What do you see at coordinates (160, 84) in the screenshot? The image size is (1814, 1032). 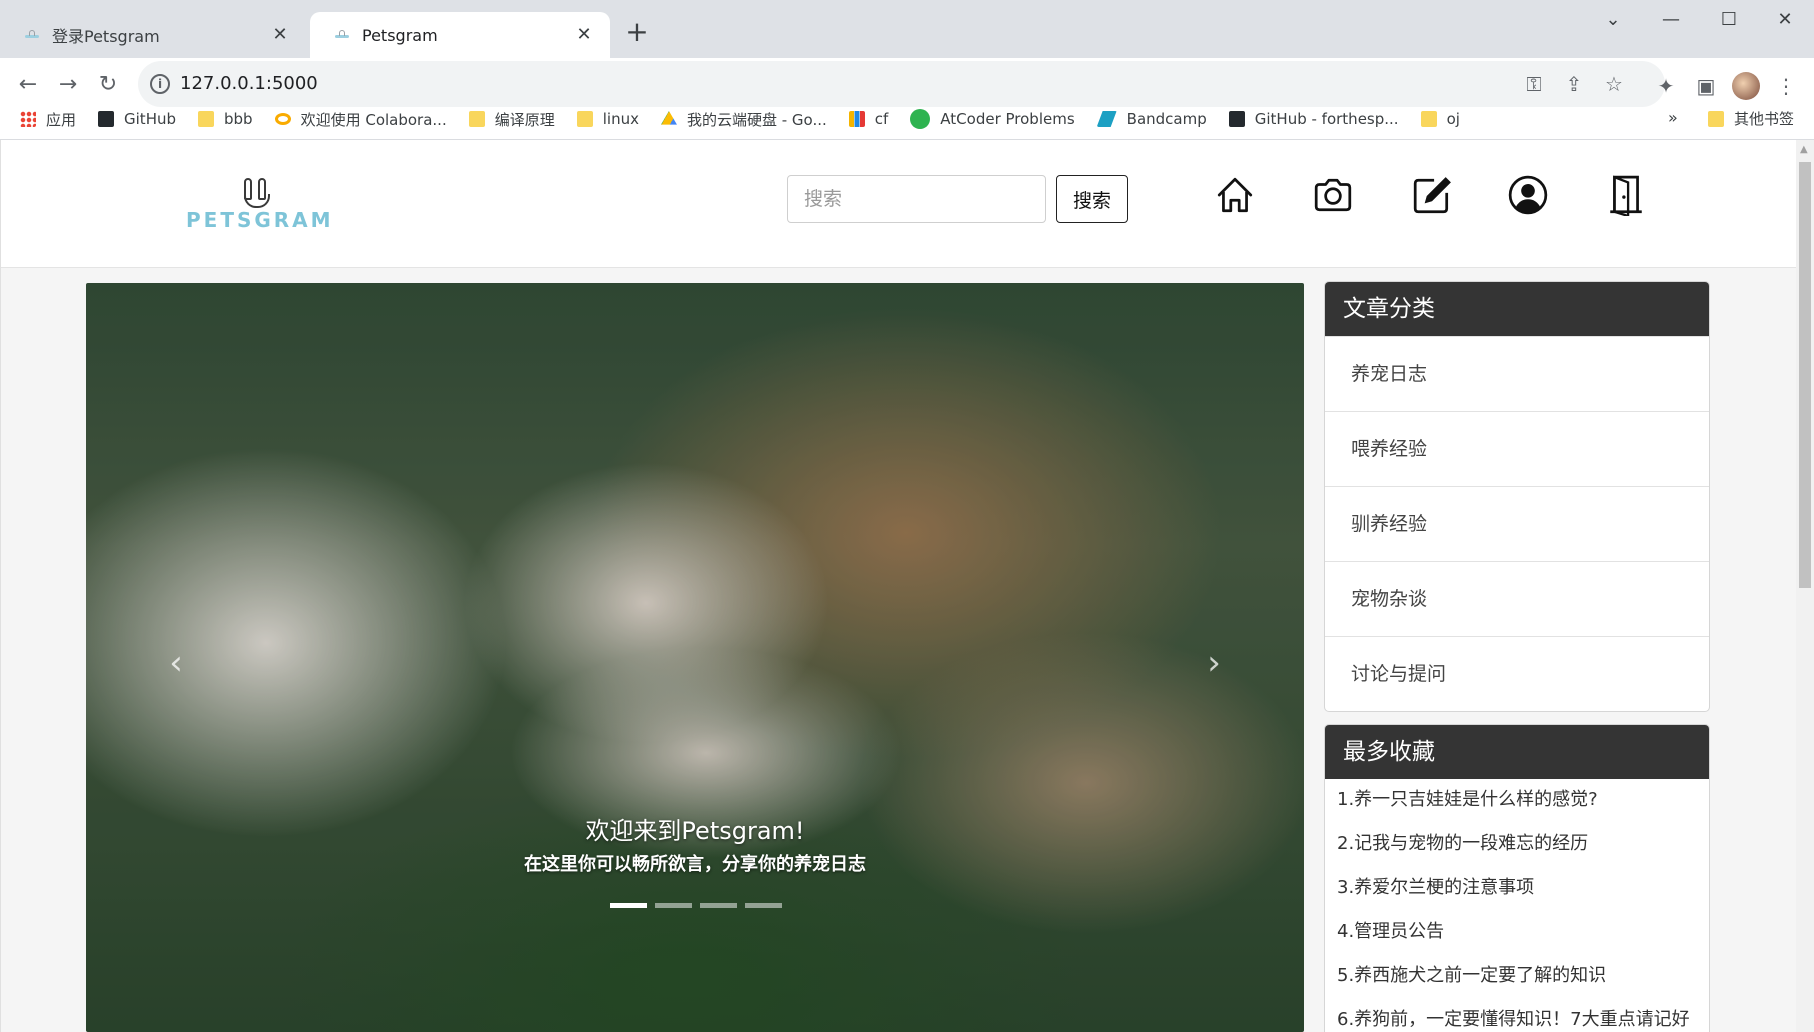 I see `site-info-icon: i` at bounding box center [160, 84].